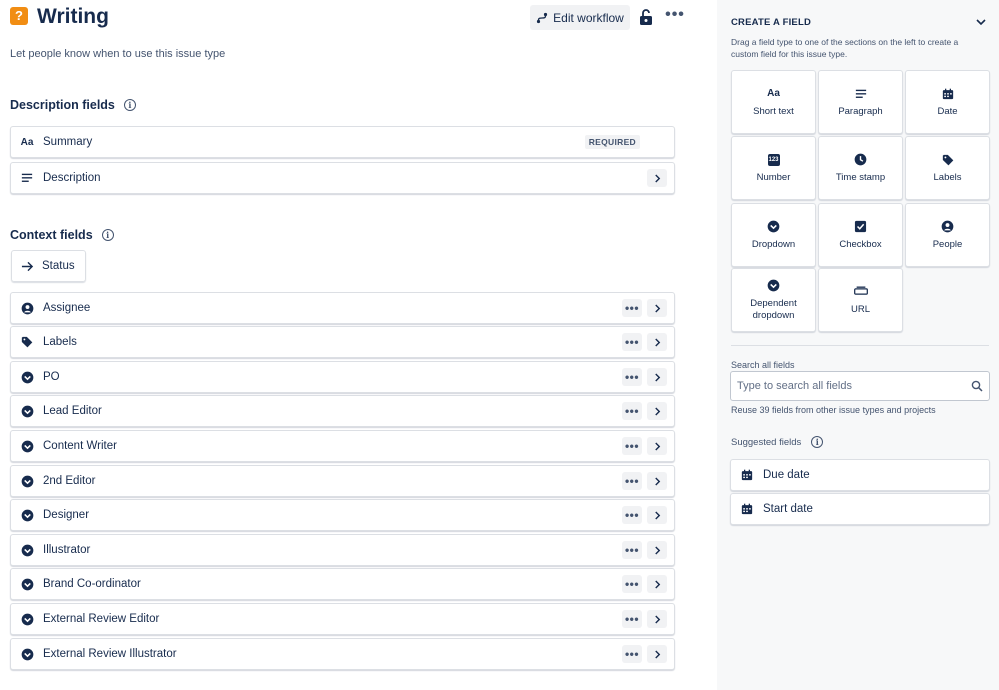  What do you see at coordinates (947, 235) in the screenshot?
I see `field-type-tile: People` at bounding box center [947, 235].